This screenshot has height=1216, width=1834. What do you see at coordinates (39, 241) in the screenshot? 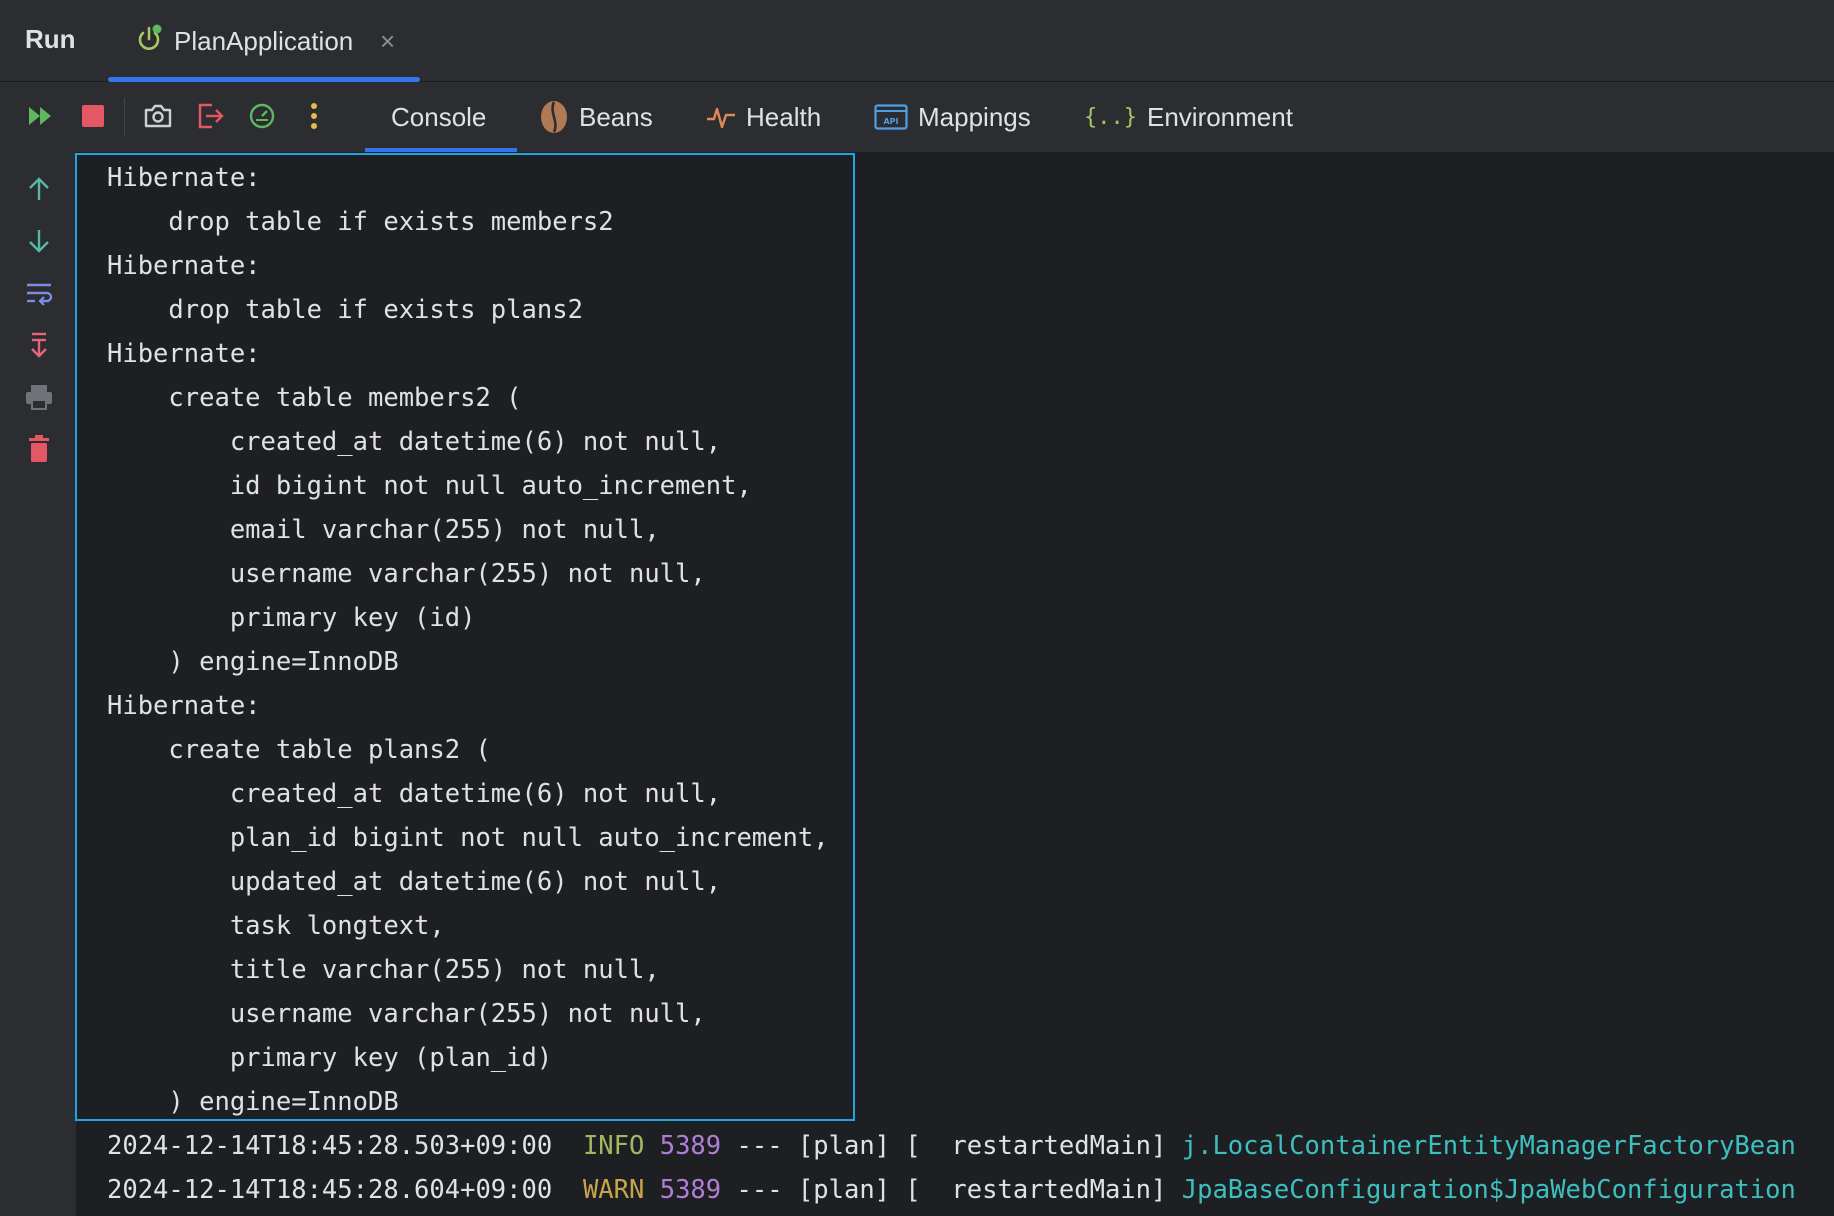
I see `arrow-down-icon` at bounding box center [39, 241].